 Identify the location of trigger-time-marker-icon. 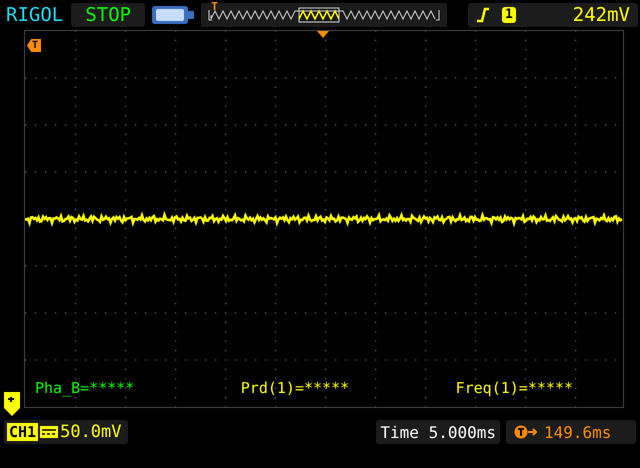
(323, 34).